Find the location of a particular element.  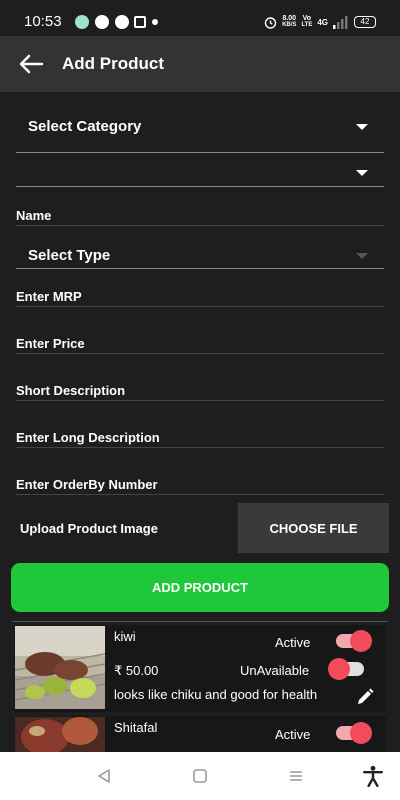

app-bar: Add Product is located at coordinates (200, 64).